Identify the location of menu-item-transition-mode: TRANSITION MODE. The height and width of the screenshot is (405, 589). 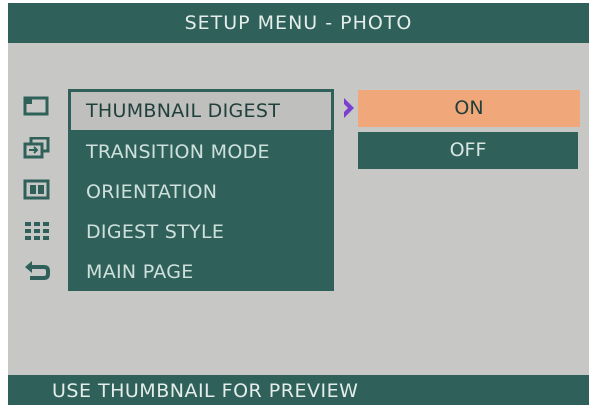
(201, 152).